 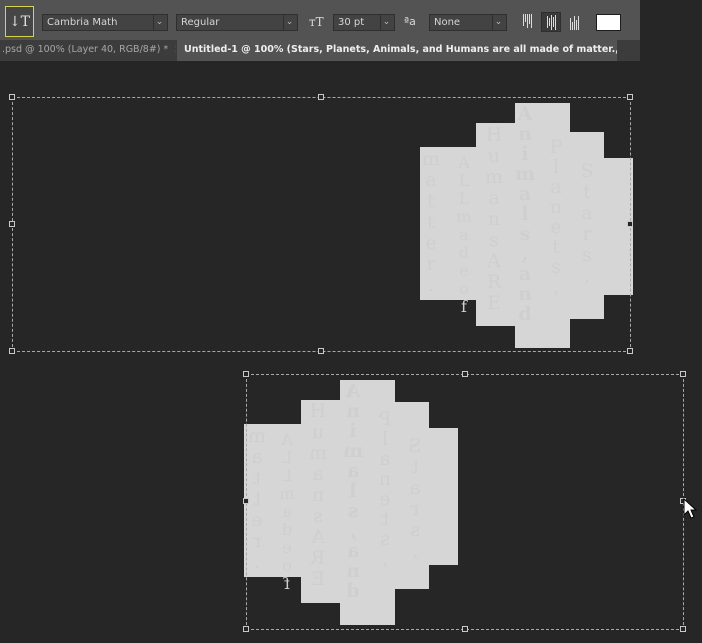 I want to click on antialias-glyph: ªa, so click(x=410, y=21).